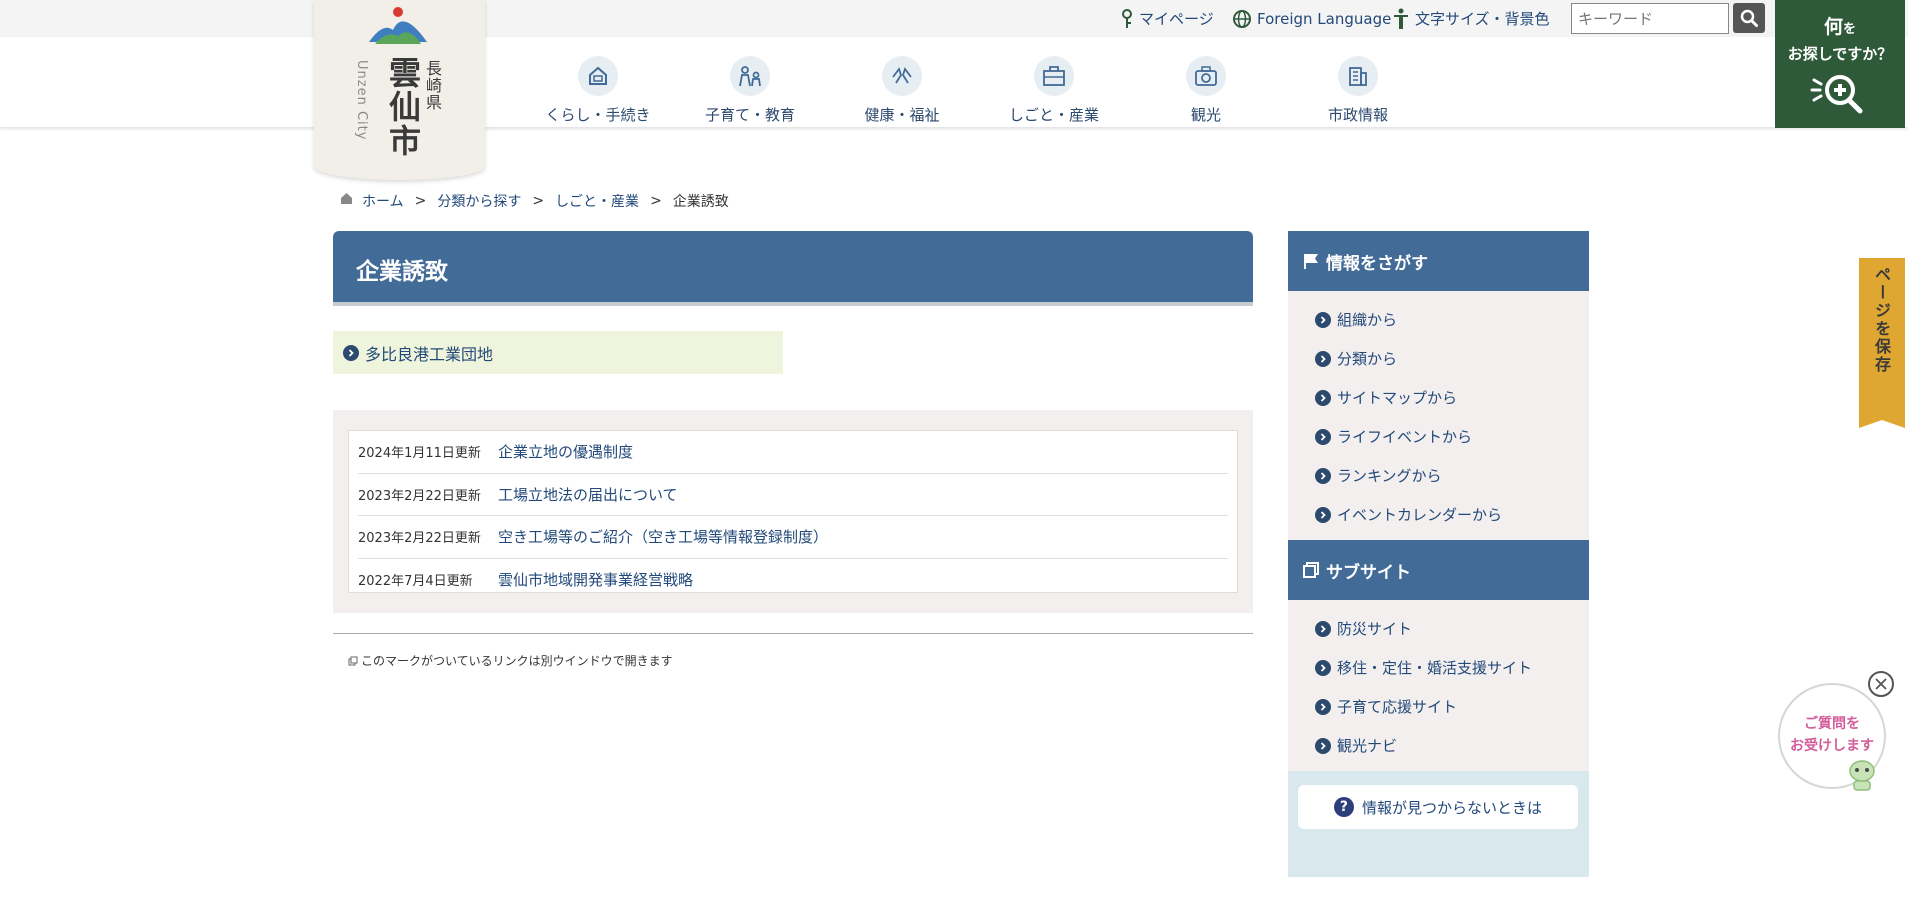  Describe the element at coordinates (1054, 76) in the screenshot. I see `briefcase-icon` at that location.